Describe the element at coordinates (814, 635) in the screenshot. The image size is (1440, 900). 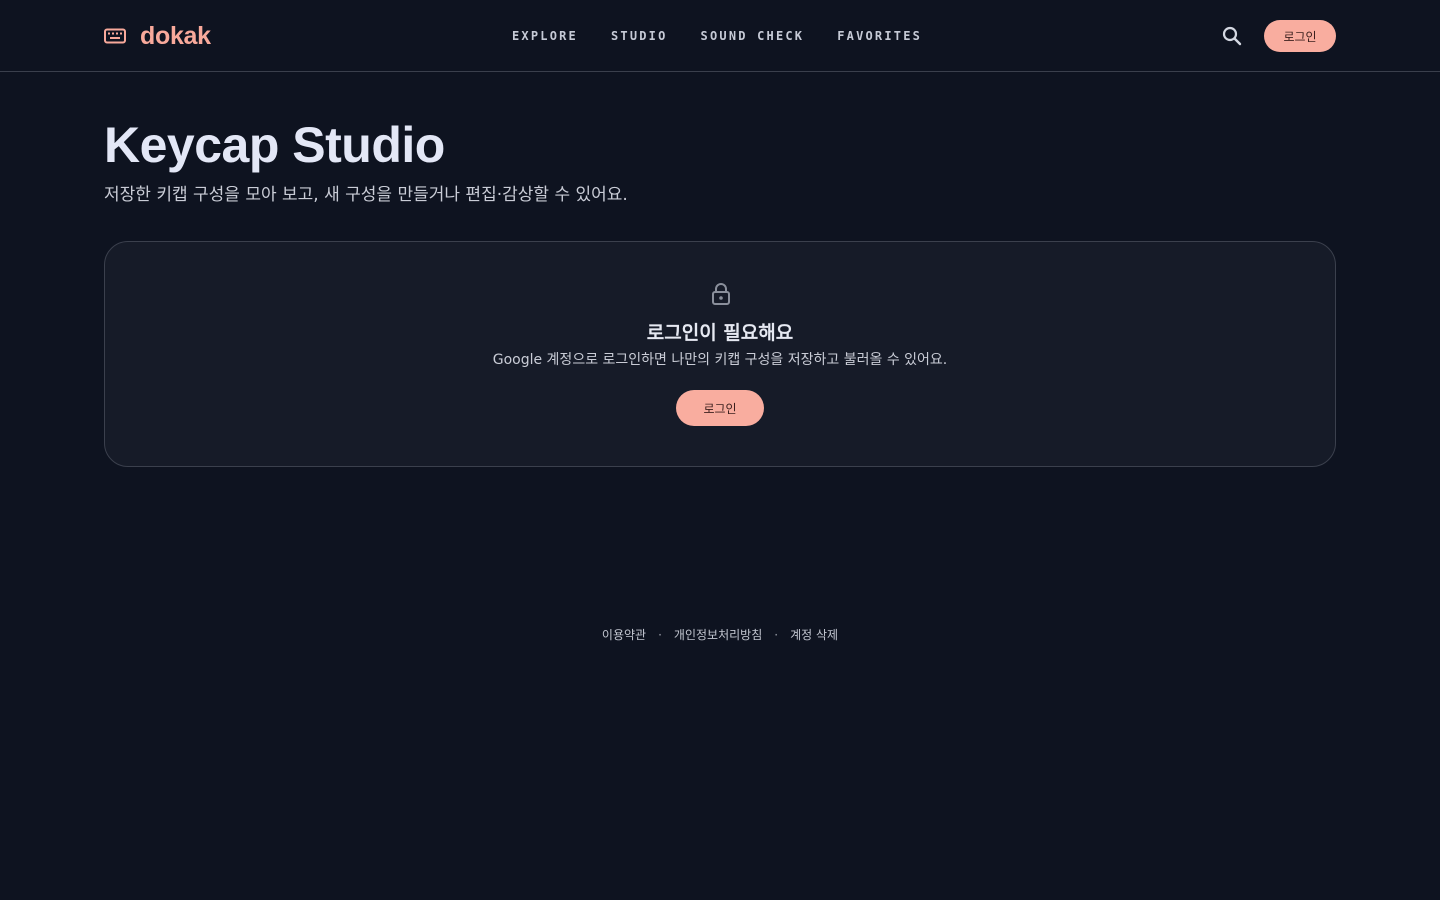
I see `footer-delete-account-link: 계정 삭제` at that location.